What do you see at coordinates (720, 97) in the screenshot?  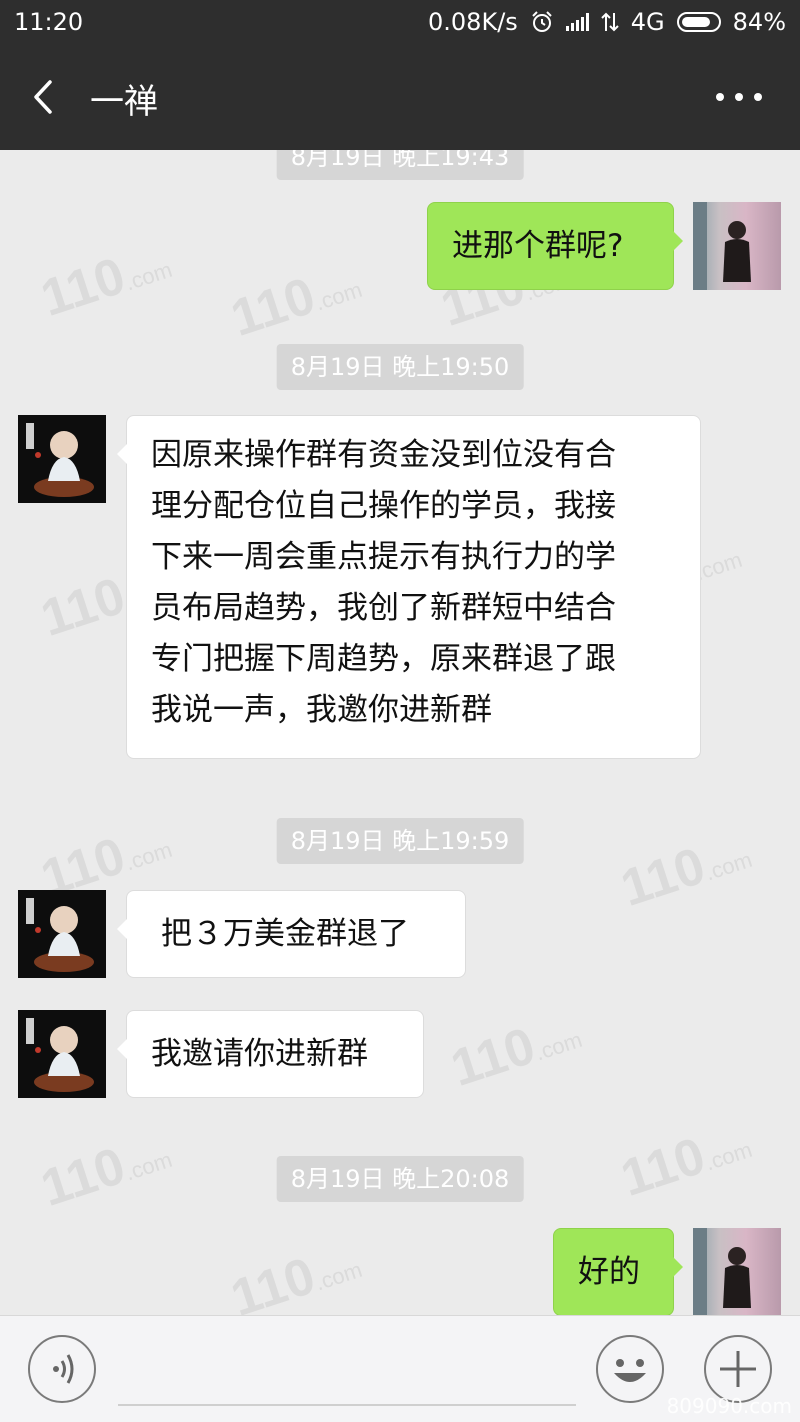 I see `more-dots-icon` at bounding box center [720, 97].